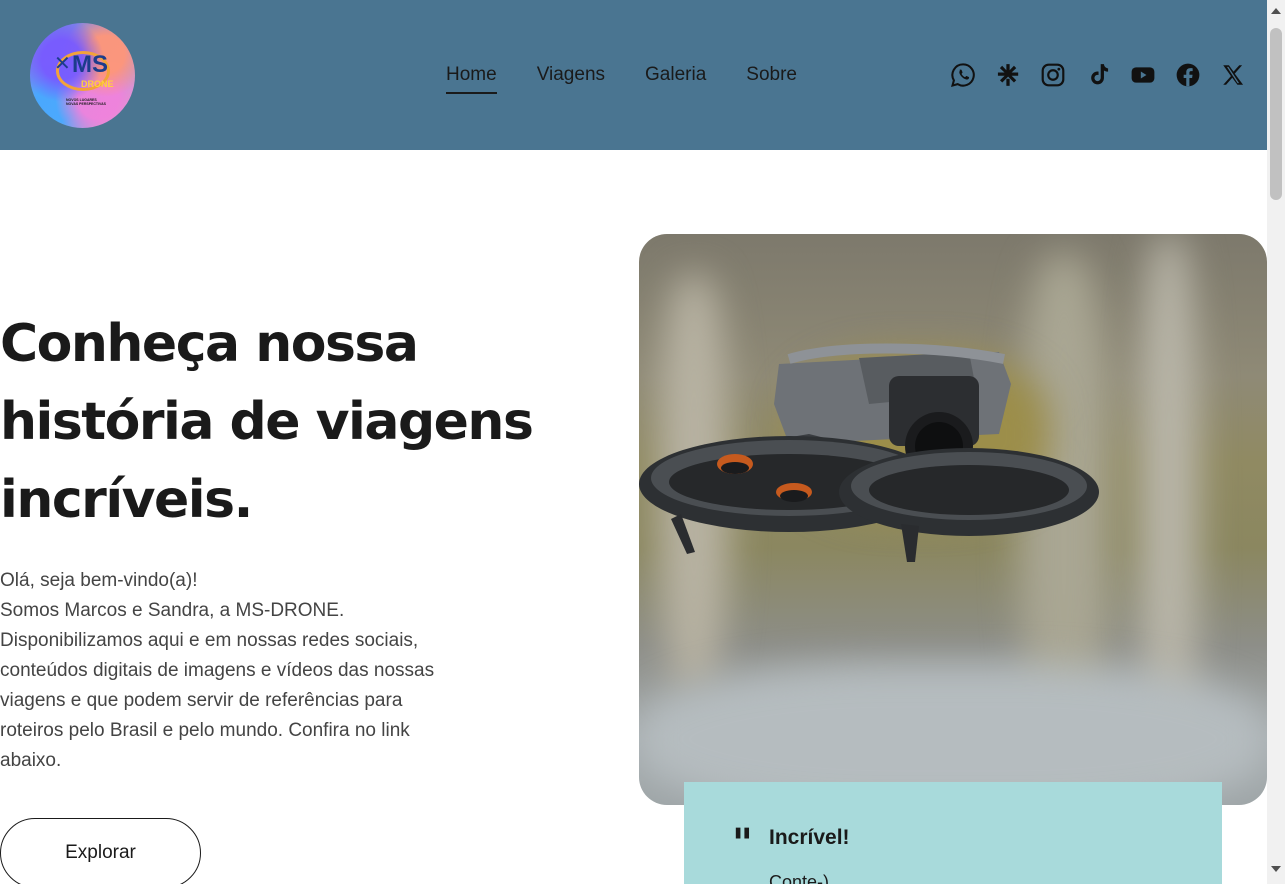 This screenshot has width=1285, height=884. Describe the element at coordinates (62, 63) in the screenshot. I see `logo-star-icon: ✕` at that location.